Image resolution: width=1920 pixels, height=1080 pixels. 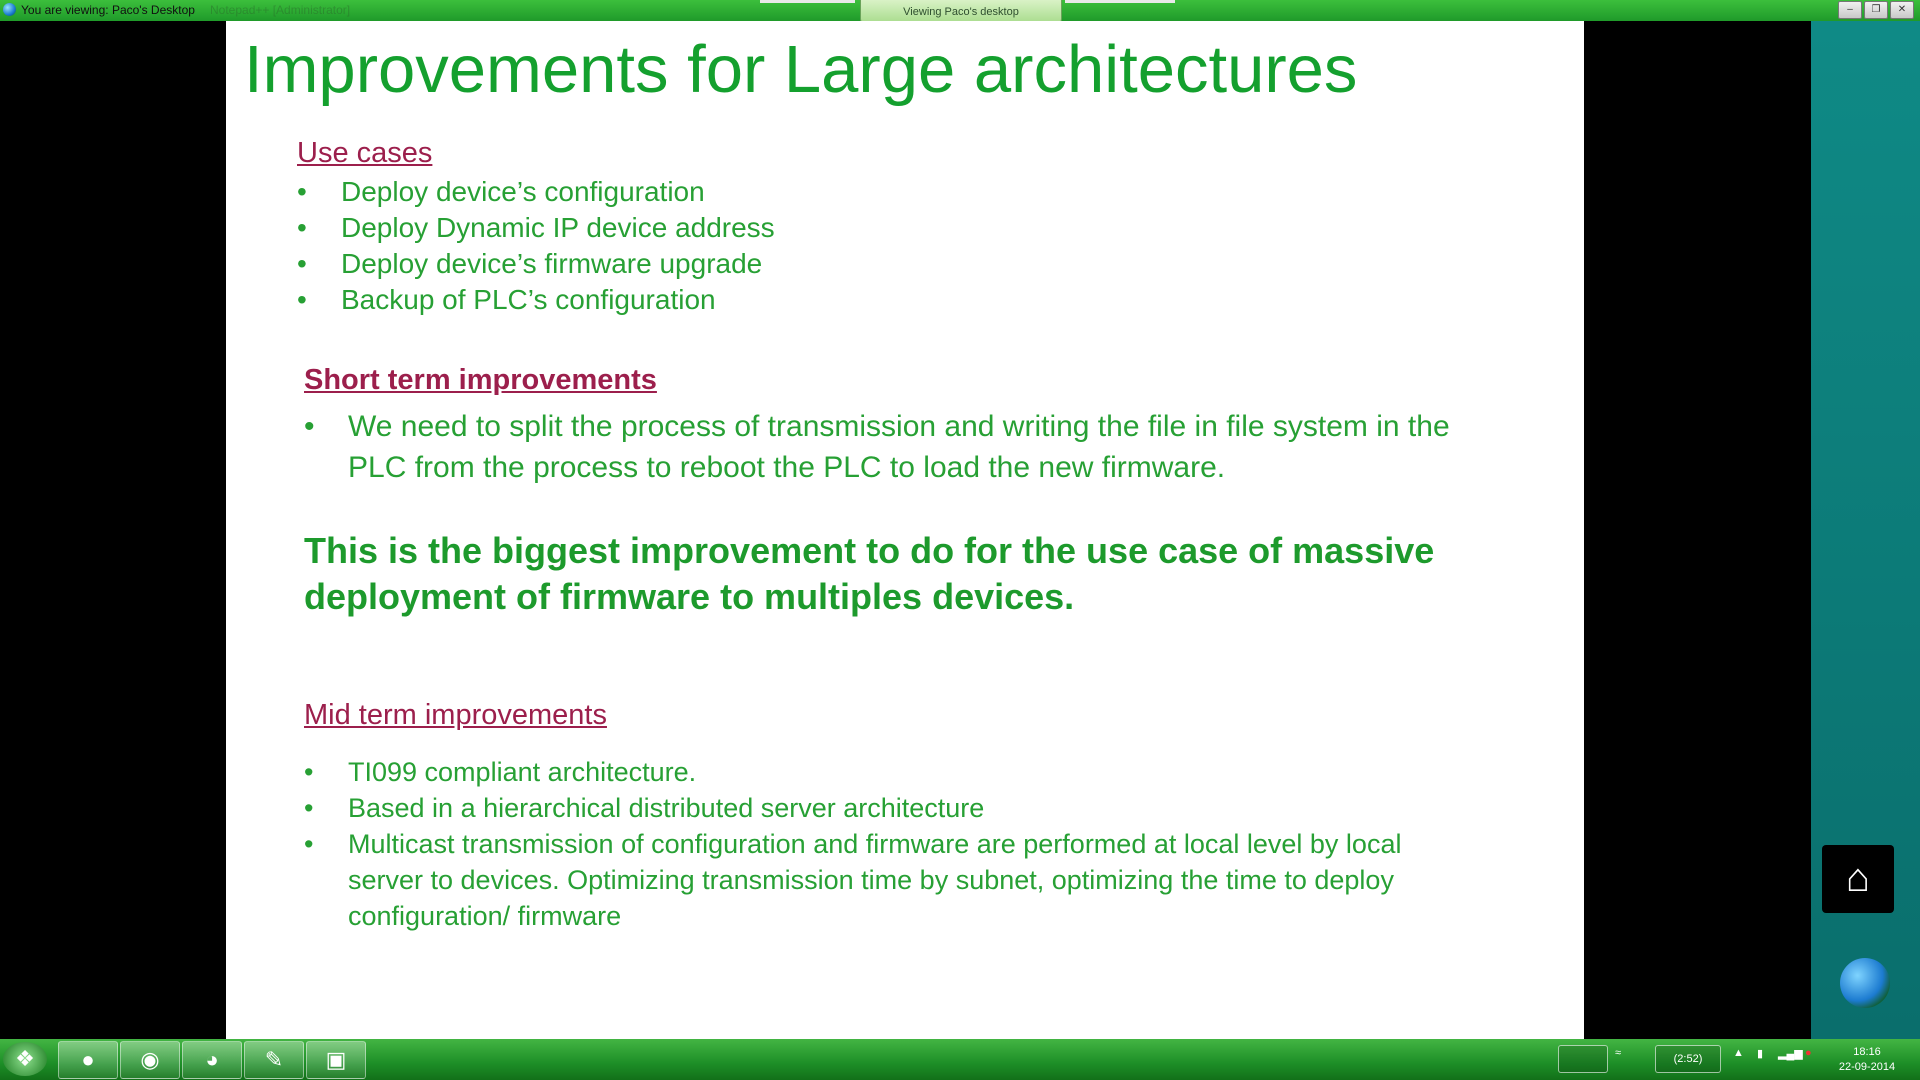 I want to click on globe-icon: ◕, so click(x=212, y=1059).